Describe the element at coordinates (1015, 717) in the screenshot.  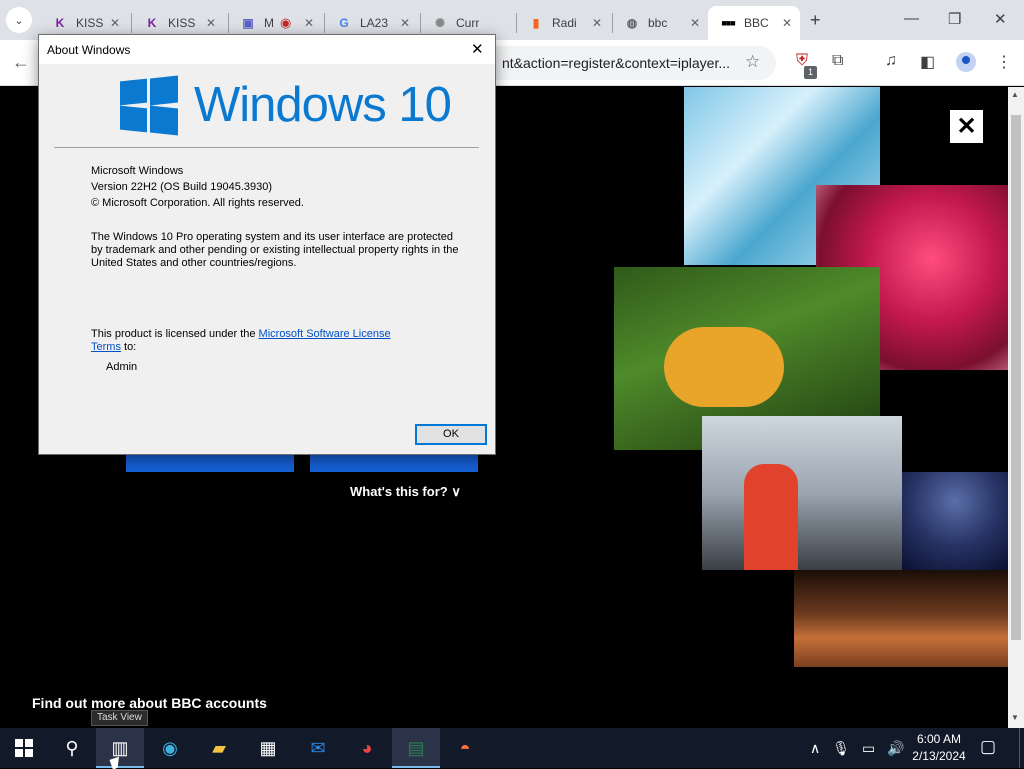
I see `scroll-down-arrow-icon: ▼` at that location.